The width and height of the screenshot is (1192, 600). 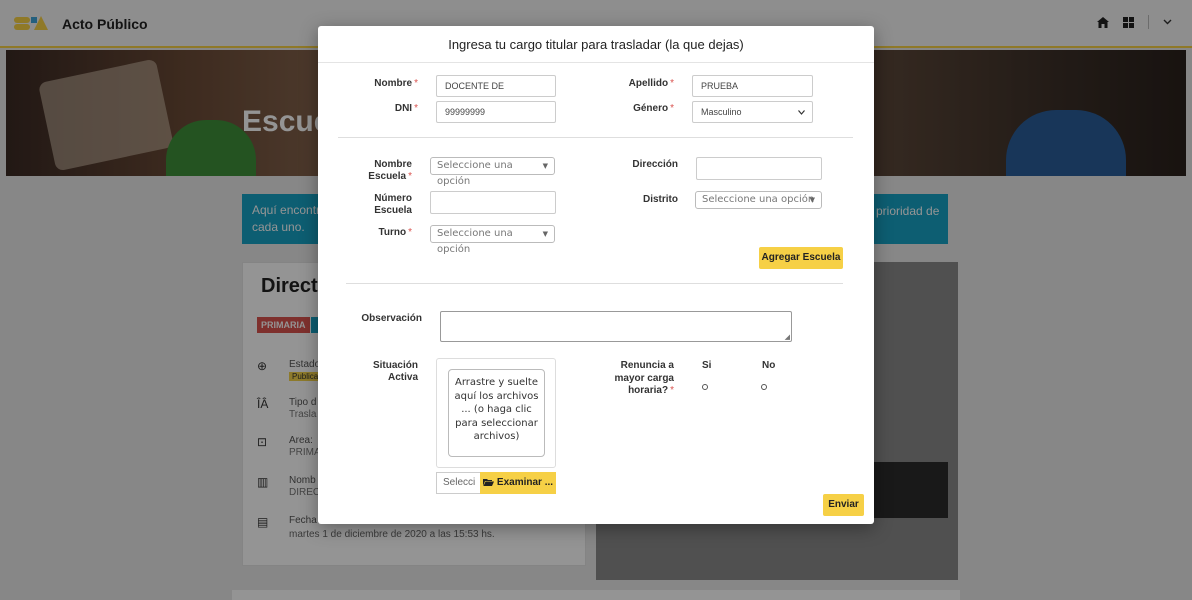 I want to click on distrito-select: Seleccione una opción ▼, so click(x=758, y=200).